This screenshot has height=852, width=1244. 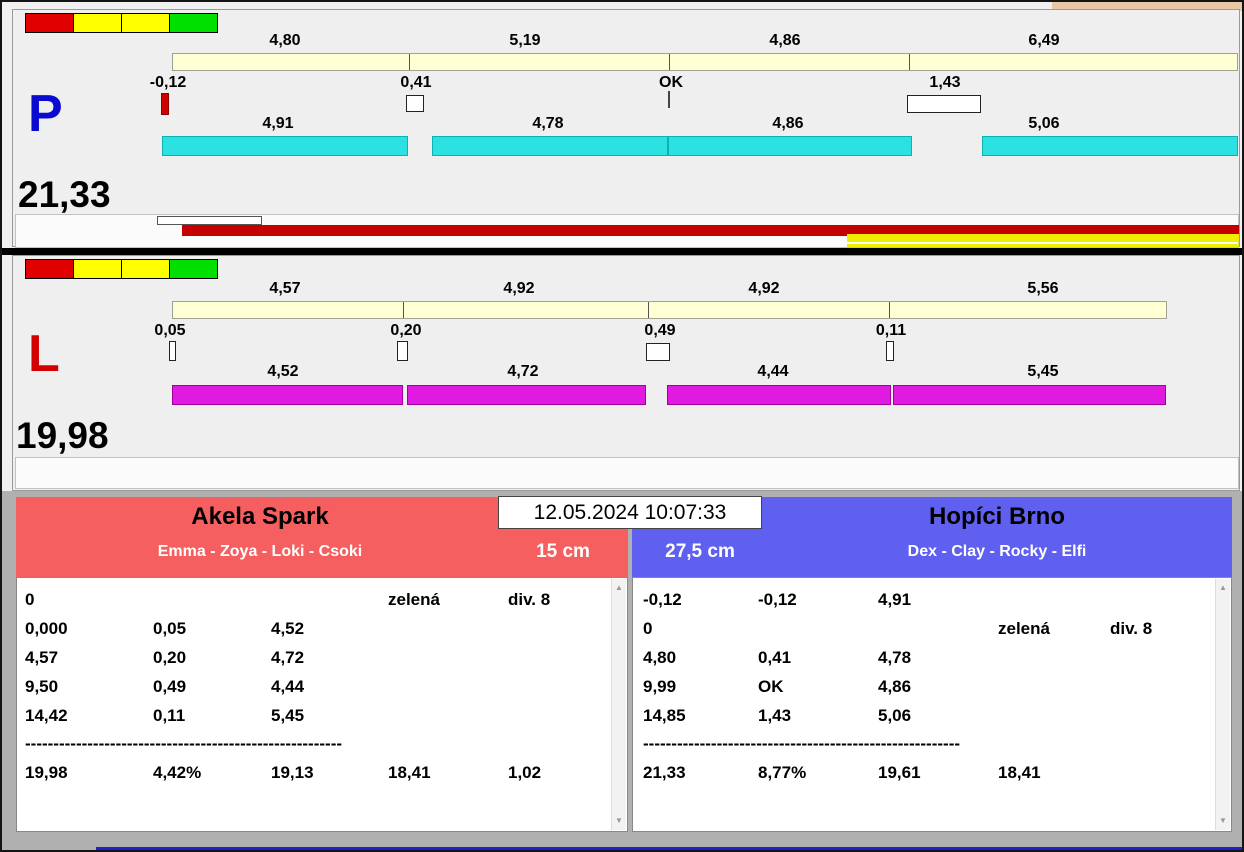 What do you see at coordinates (891, 330) in the screenshot?
I see `change-time-label: 0,11` at bounding box center [891, 330].